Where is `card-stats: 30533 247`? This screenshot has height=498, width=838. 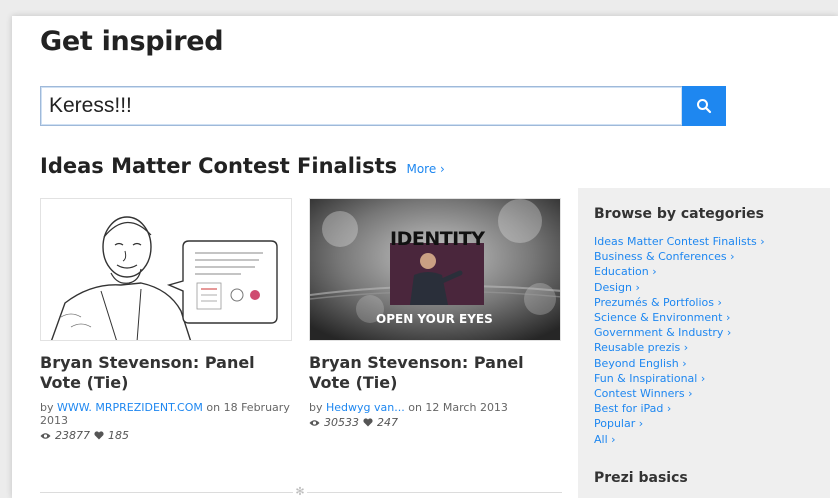 card-stats: 30533 247 is located at coordinates (435, 422).